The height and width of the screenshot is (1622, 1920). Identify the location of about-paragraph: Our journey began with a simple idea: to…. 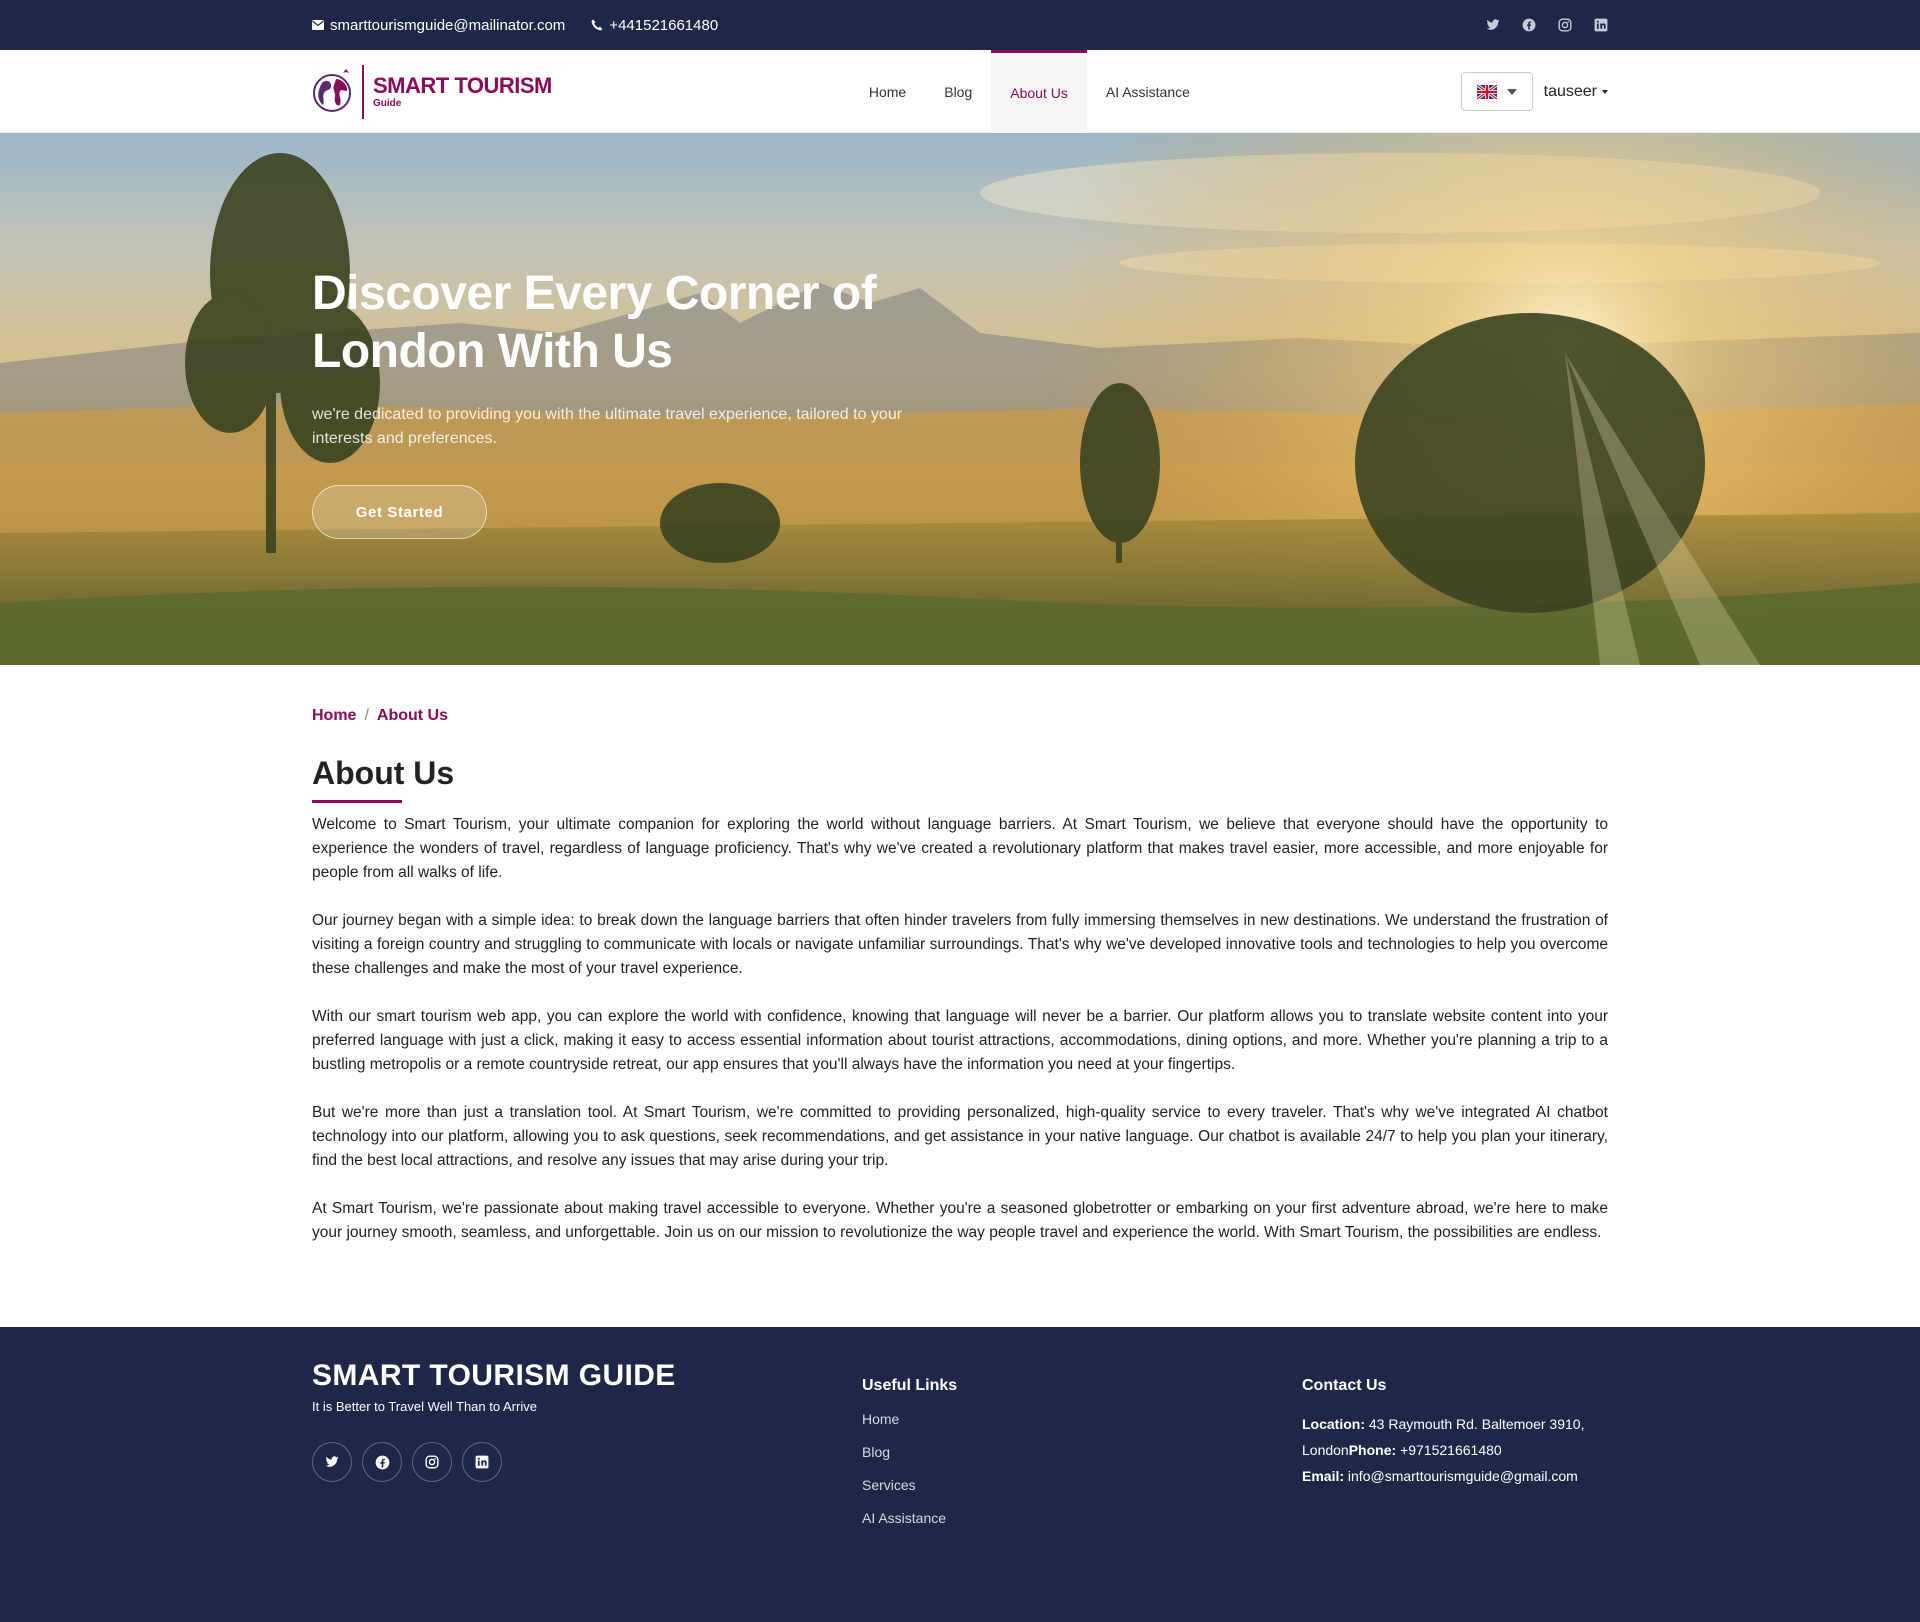
(960, 944).